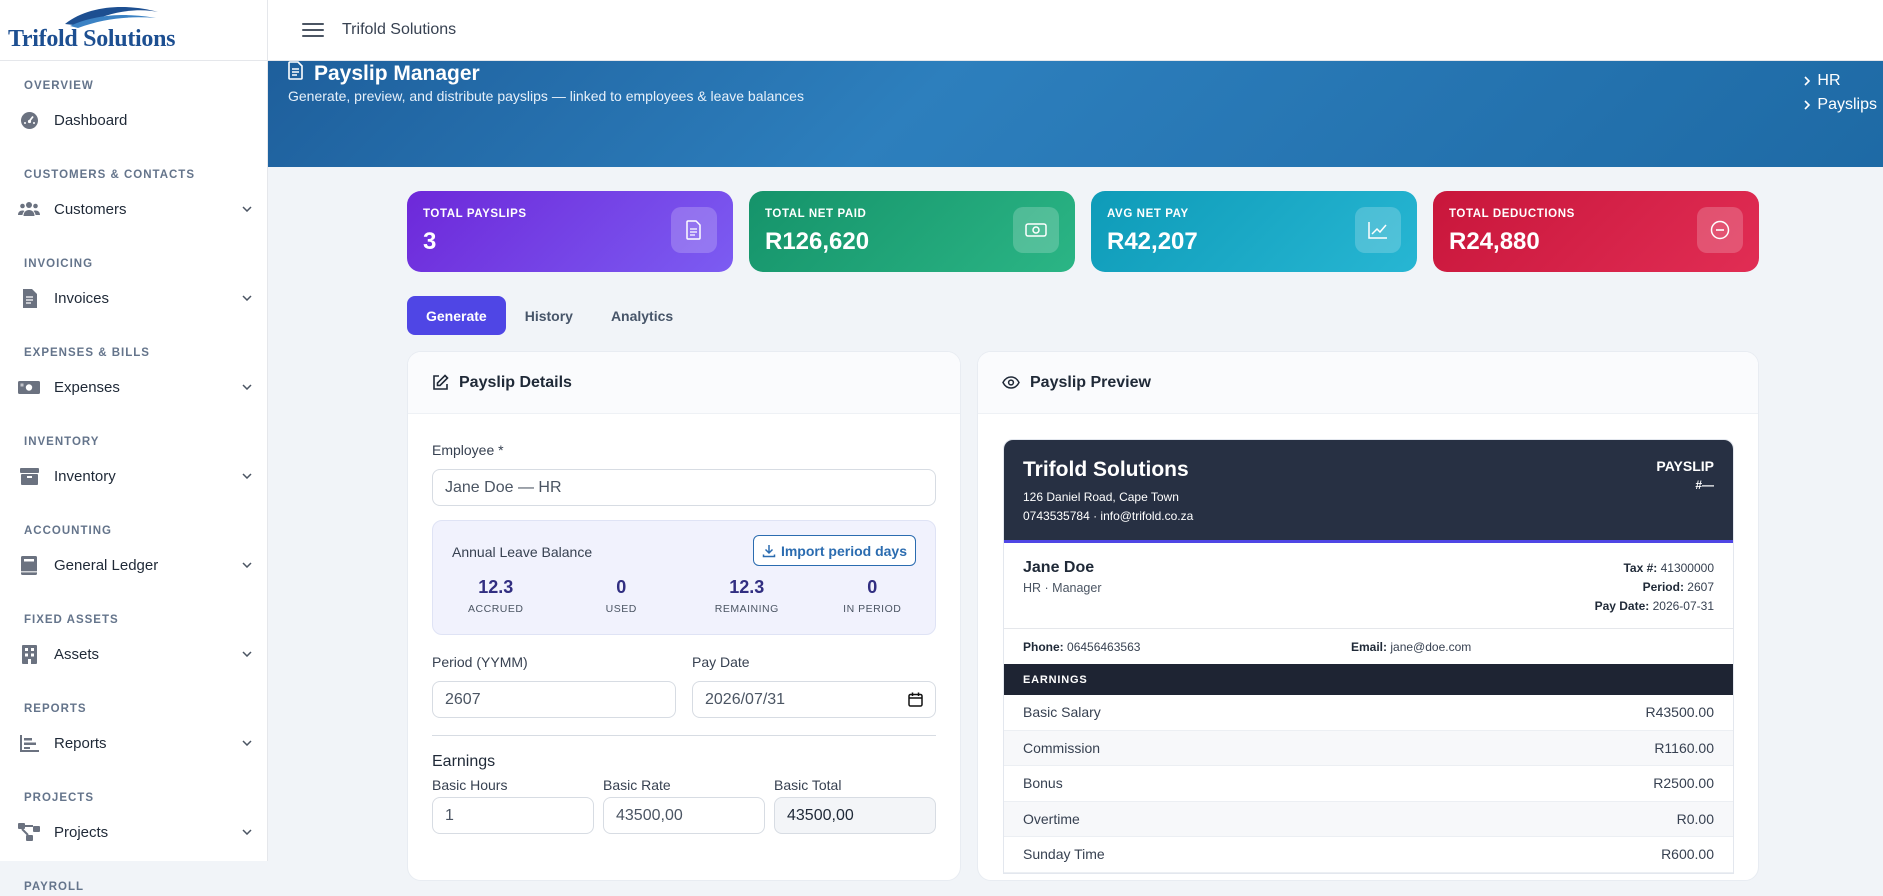 Image resolution: width=1883 pixels, height=896 pixels. What do you see at coordinates (464, 761) in the screenshot?
I see `earnings-title: Earnings` at bounding box center [464, 761].